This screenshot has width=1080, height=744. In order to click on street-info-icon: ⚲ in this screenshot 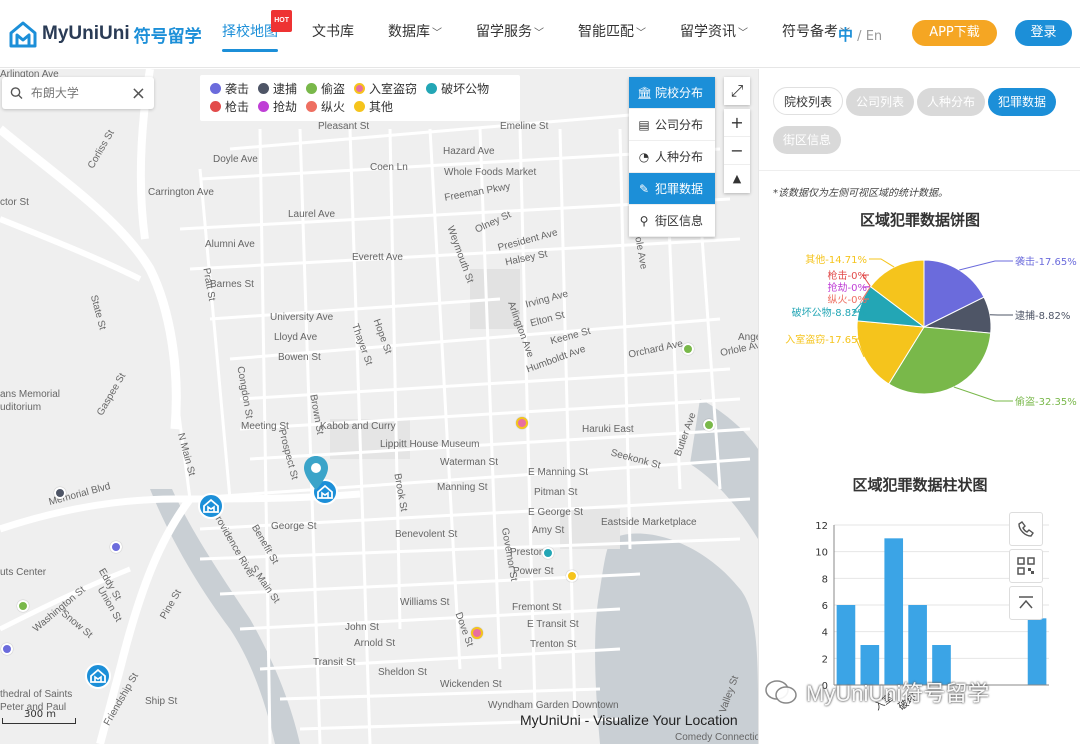, I will do `click(644, 220)`.